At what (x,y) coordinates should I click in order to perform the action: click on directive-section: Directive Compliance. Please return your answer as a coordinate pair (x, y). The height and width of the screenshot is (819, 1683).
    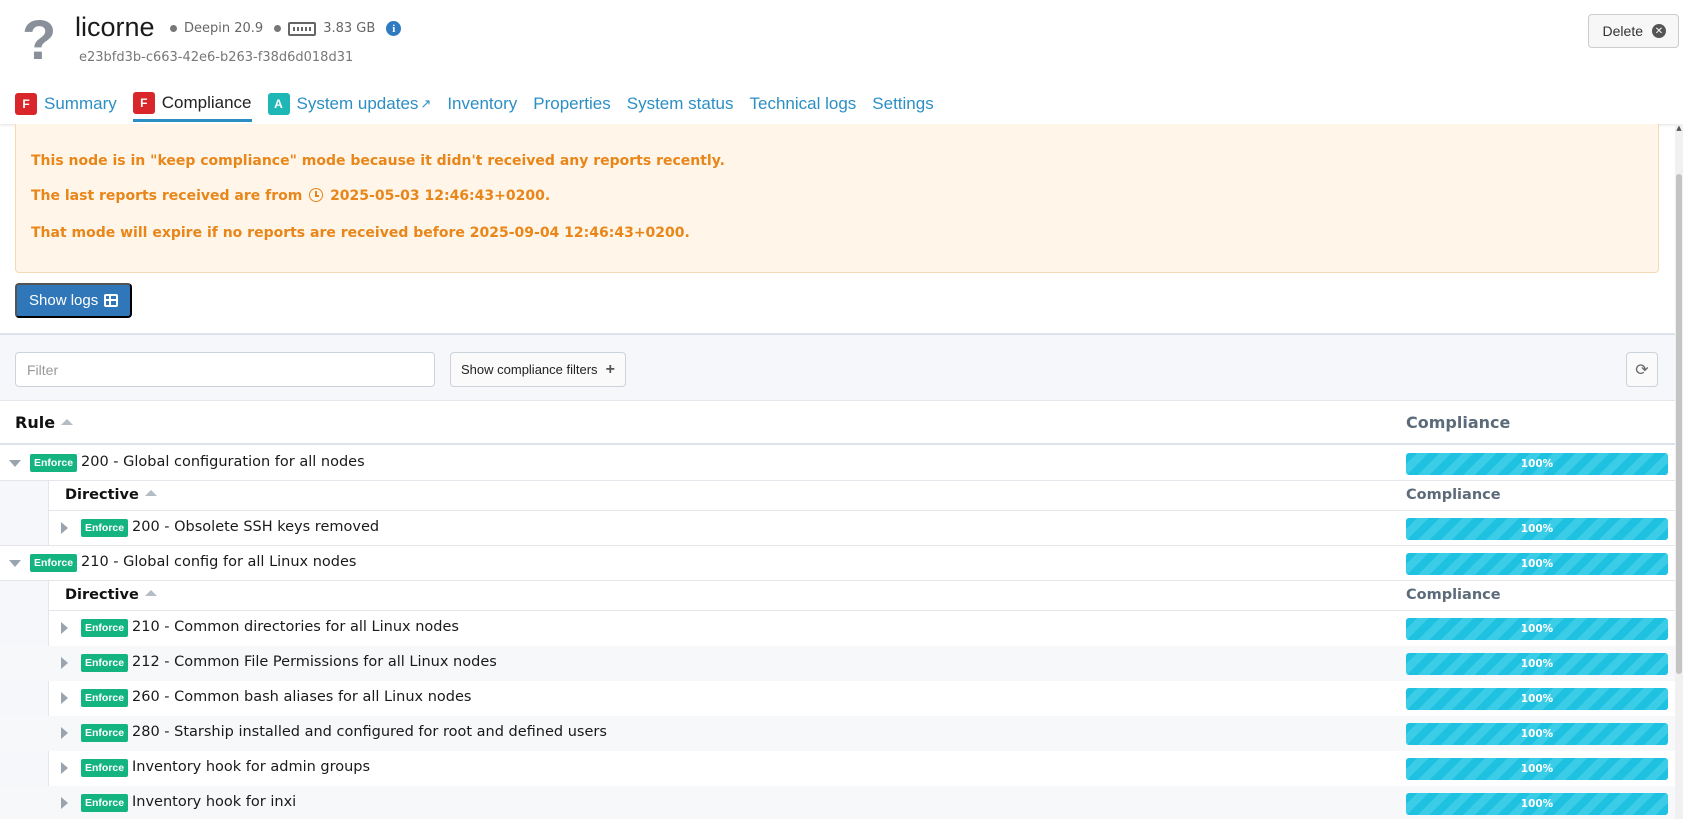
    Looking at the image, I should click on (862, 596).